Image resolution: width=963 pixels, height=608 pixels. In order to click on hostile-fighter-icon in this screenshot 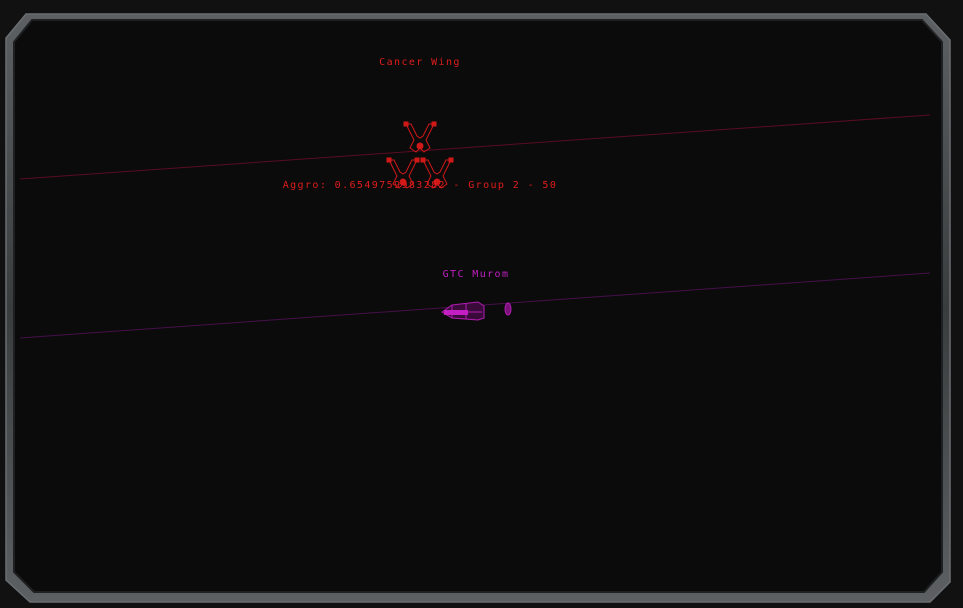, I will do `click(420, 155)`.